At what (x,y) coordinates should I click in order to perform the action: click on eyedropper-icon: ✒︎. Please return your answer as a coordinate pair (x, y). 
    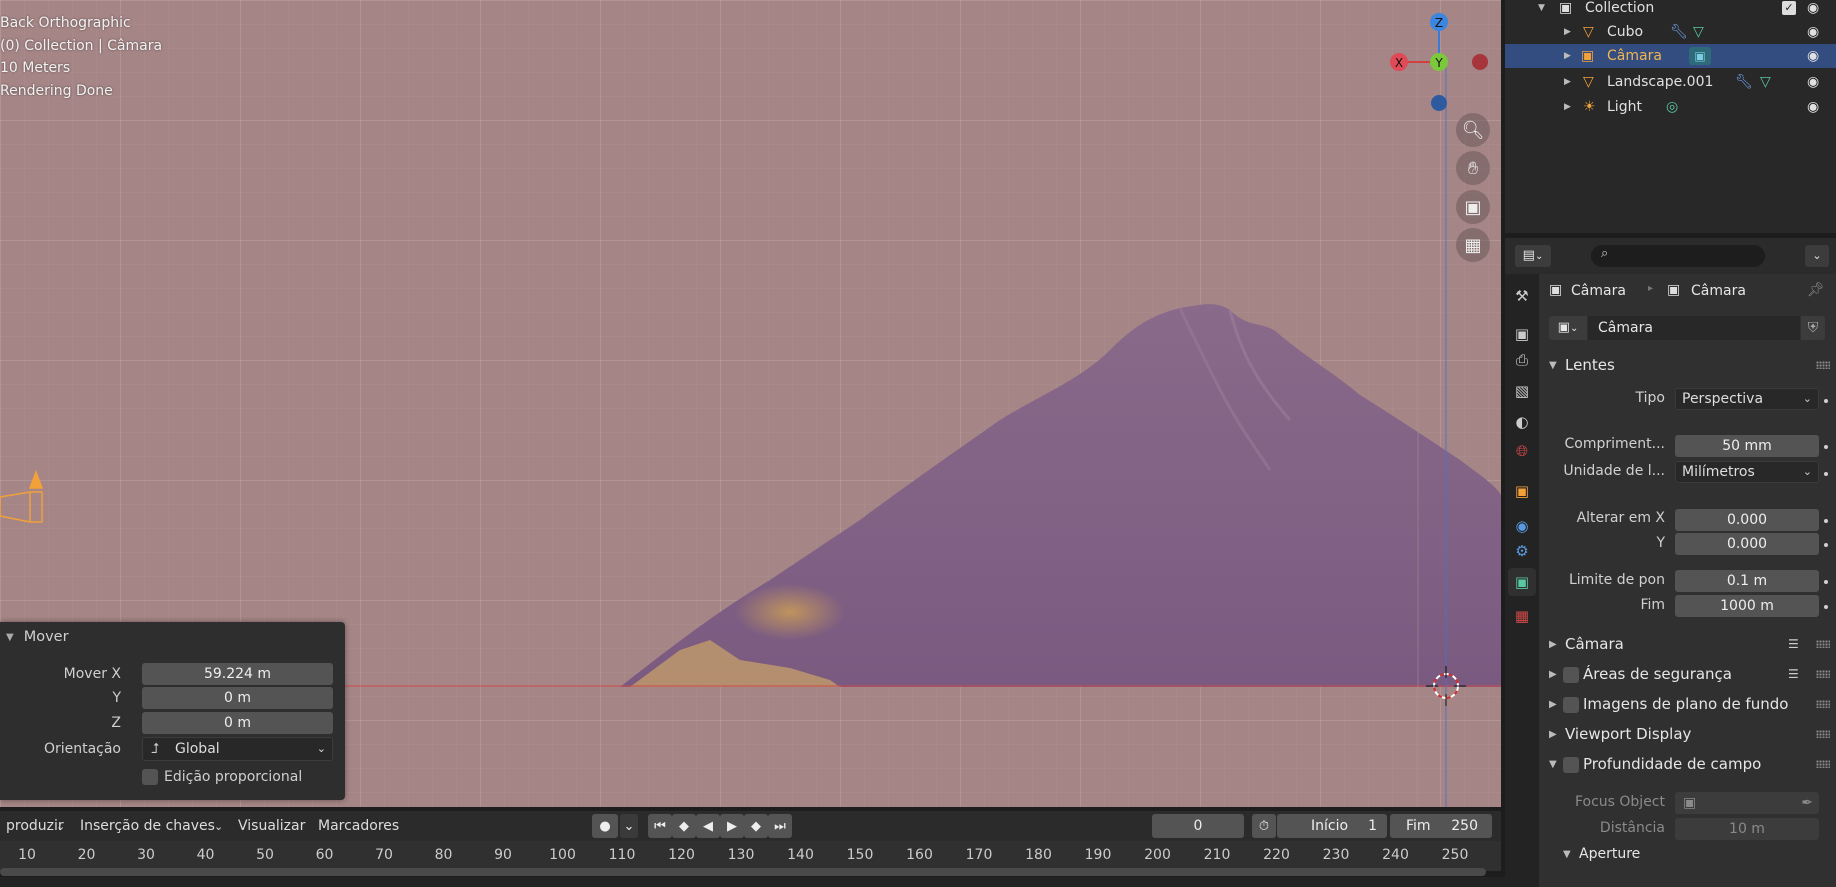
    Looking at the image, I should click on (1807, 803).